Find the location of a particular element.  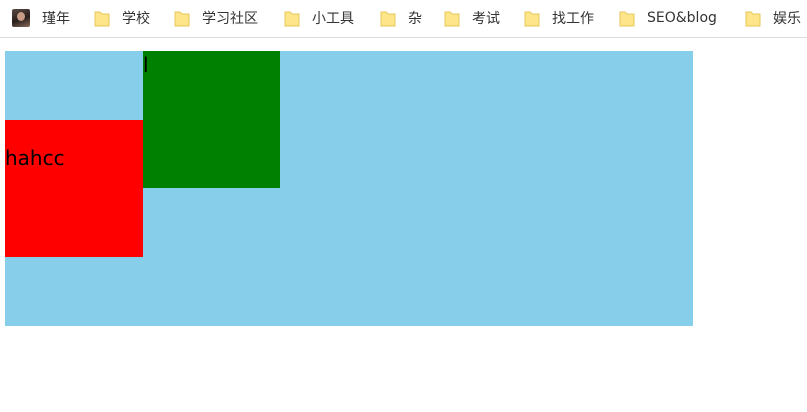

bookmarks-bar: 瑾年 学校 学习社区 小工具 杂 考试 找工作 SEO&blog 娱乐 is located at coordinates (403, 19).